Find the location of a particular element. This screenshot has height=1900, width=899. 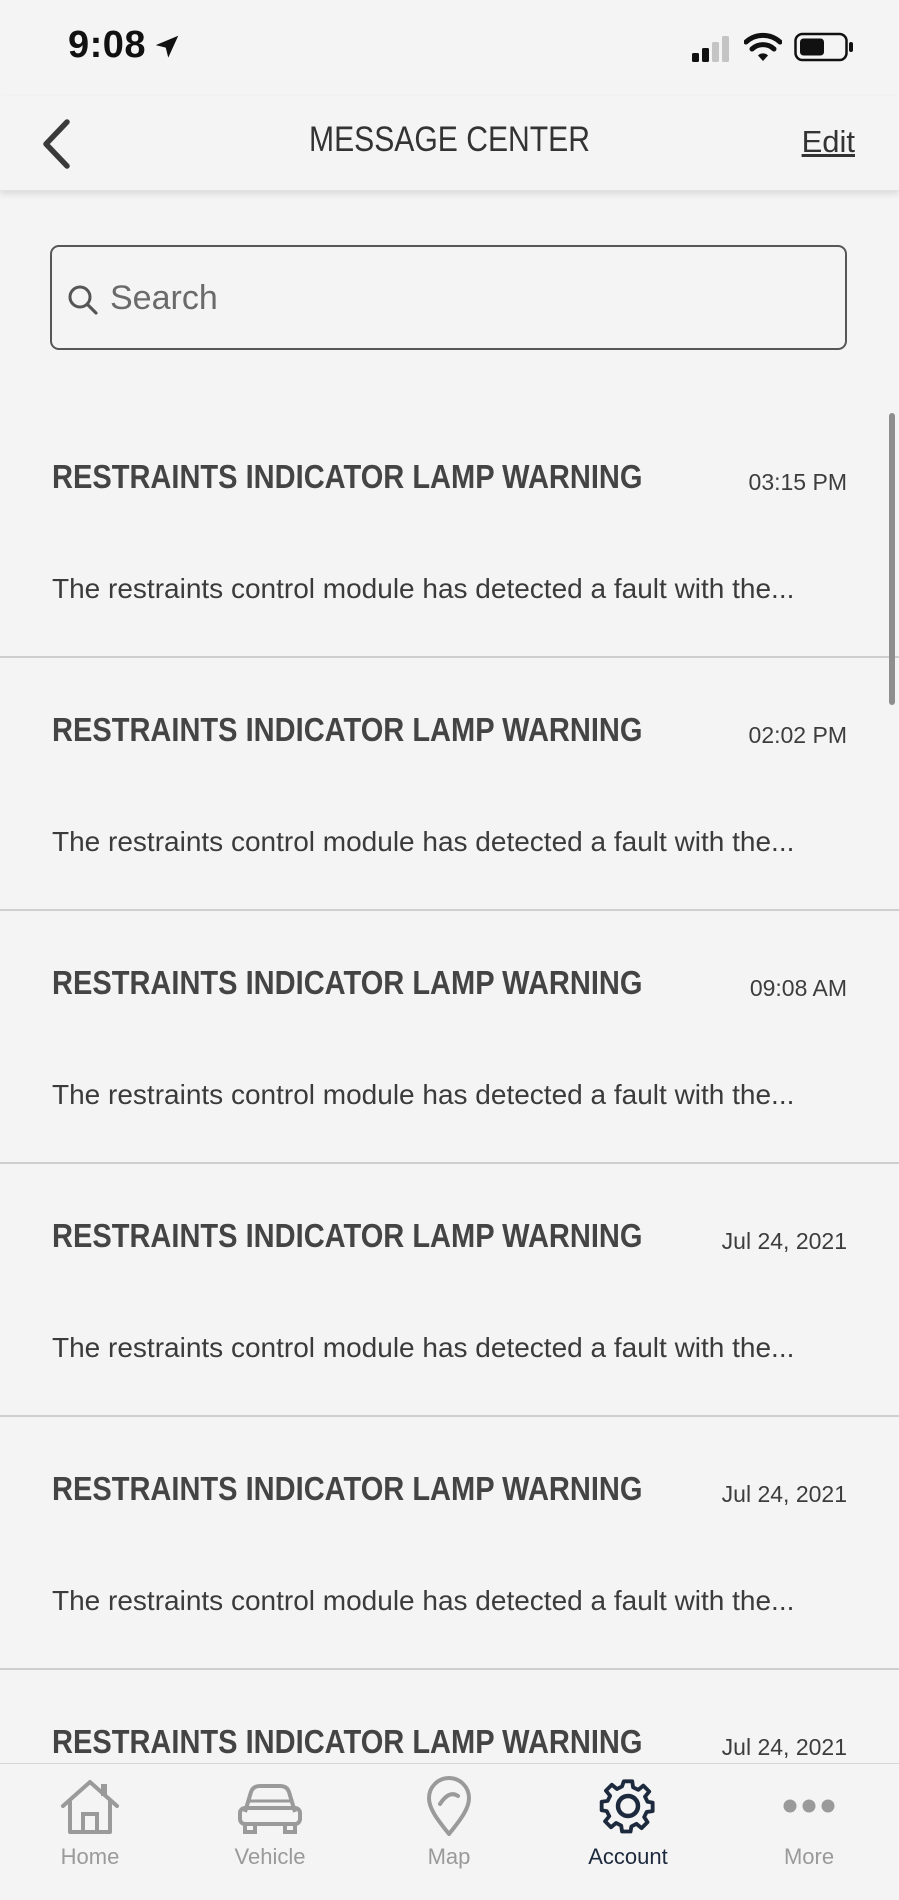

search-input is located at coordinates (460, 298).